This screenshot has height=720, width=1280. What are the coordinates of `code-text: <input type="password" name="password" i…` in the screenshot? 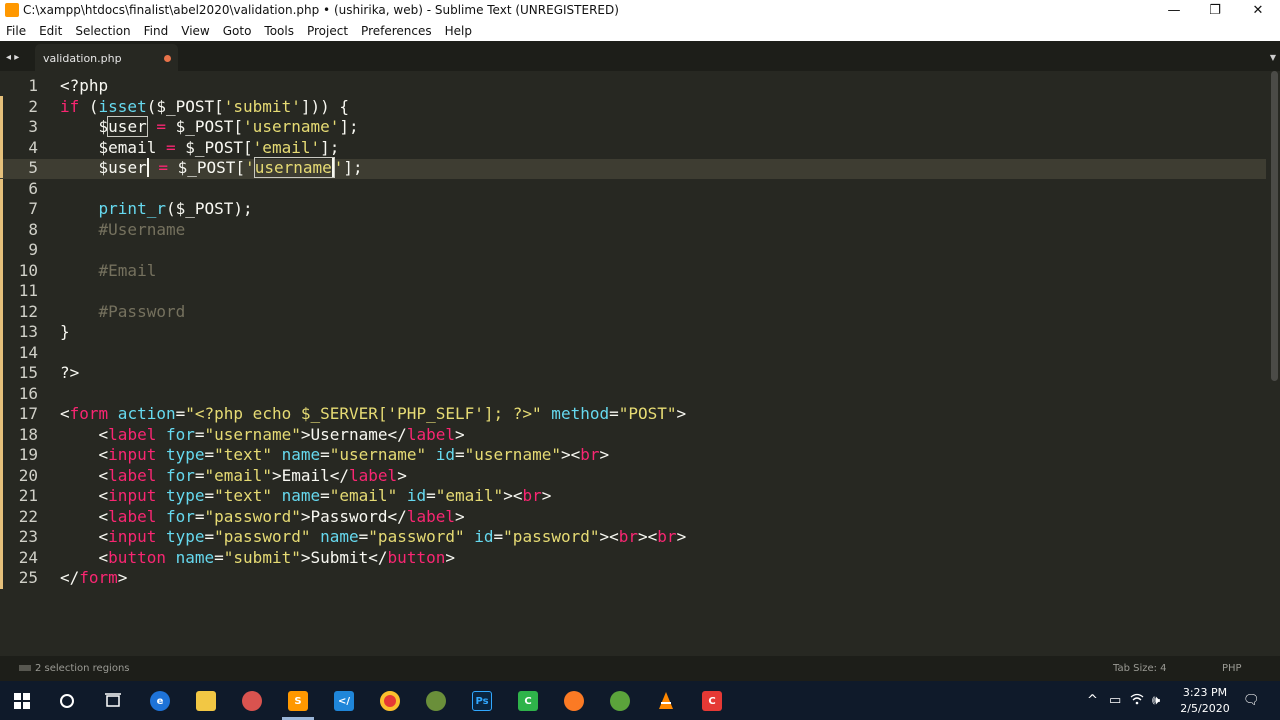 It's located at (373, 537).